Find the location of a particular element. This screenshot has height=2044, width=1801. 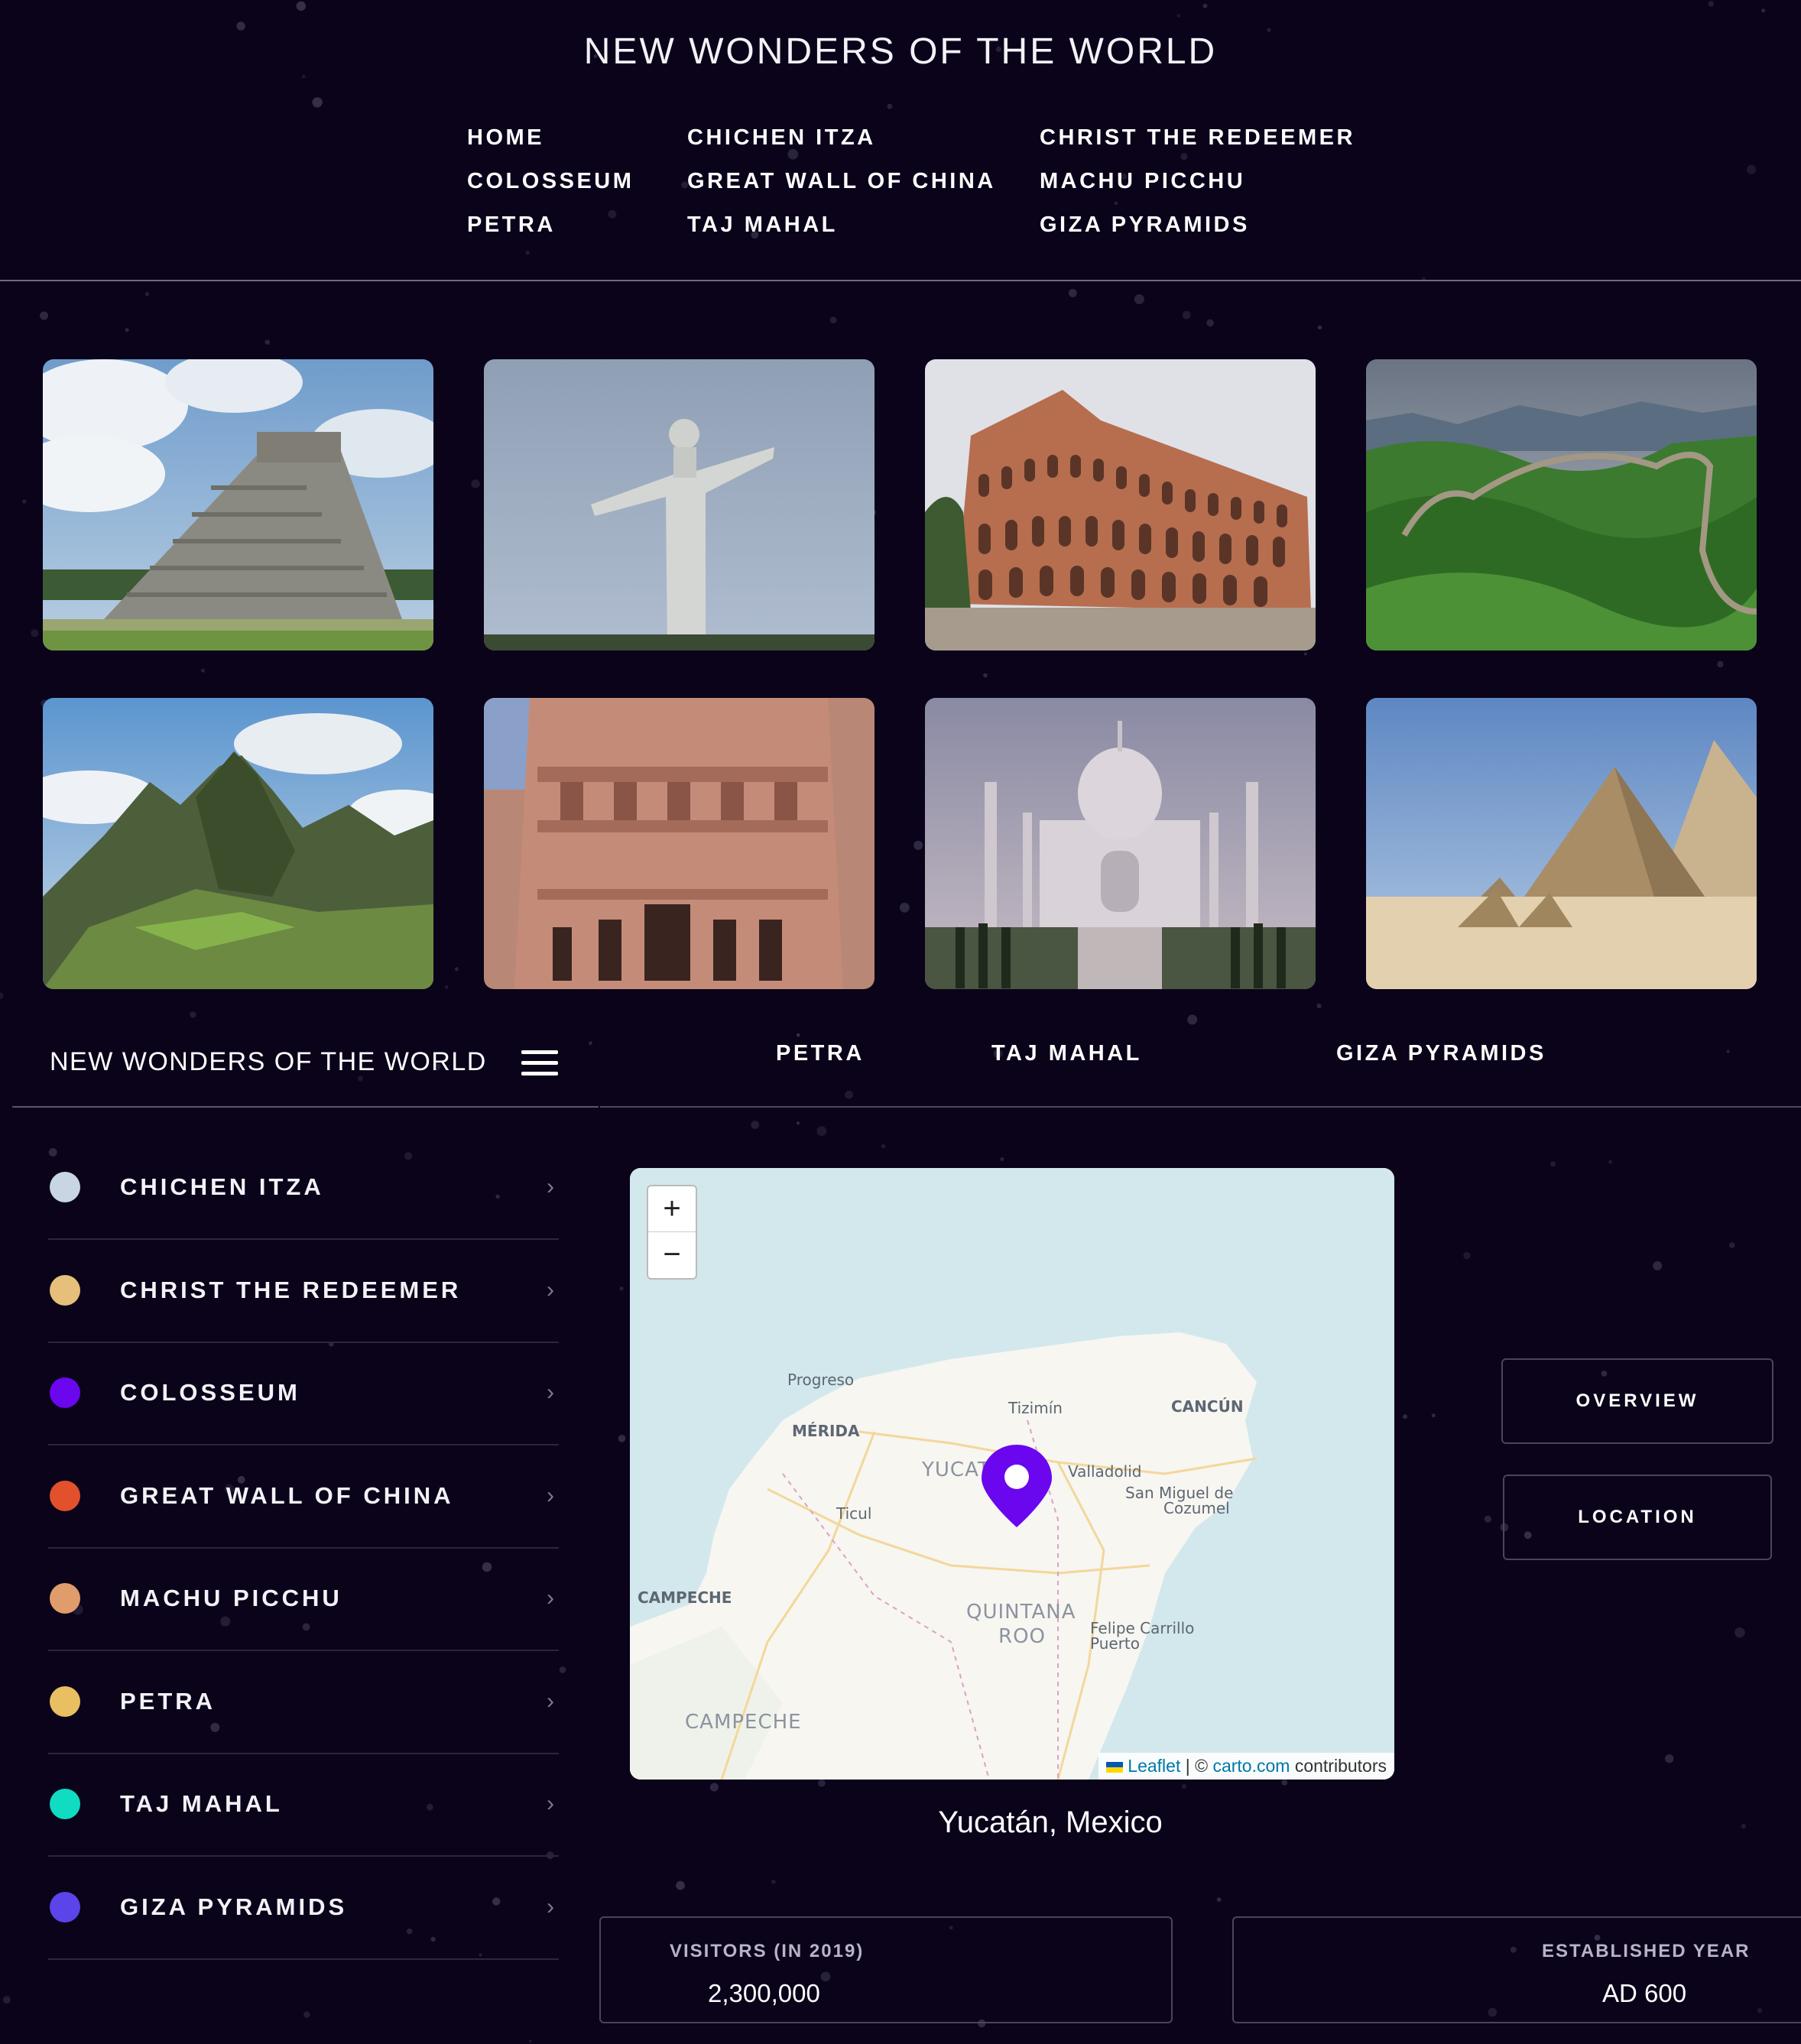

attribution-contributors: contributors is located at coordinates (1338, 1766).